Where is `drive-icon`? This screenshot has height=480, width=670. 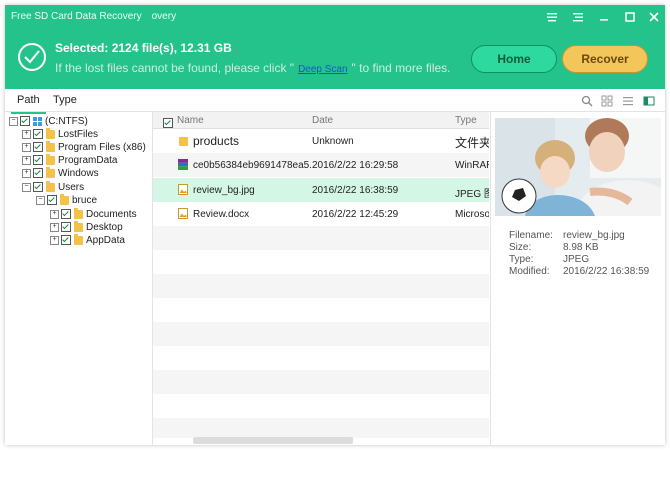
drive-icon is located at coordinates (37, 121).